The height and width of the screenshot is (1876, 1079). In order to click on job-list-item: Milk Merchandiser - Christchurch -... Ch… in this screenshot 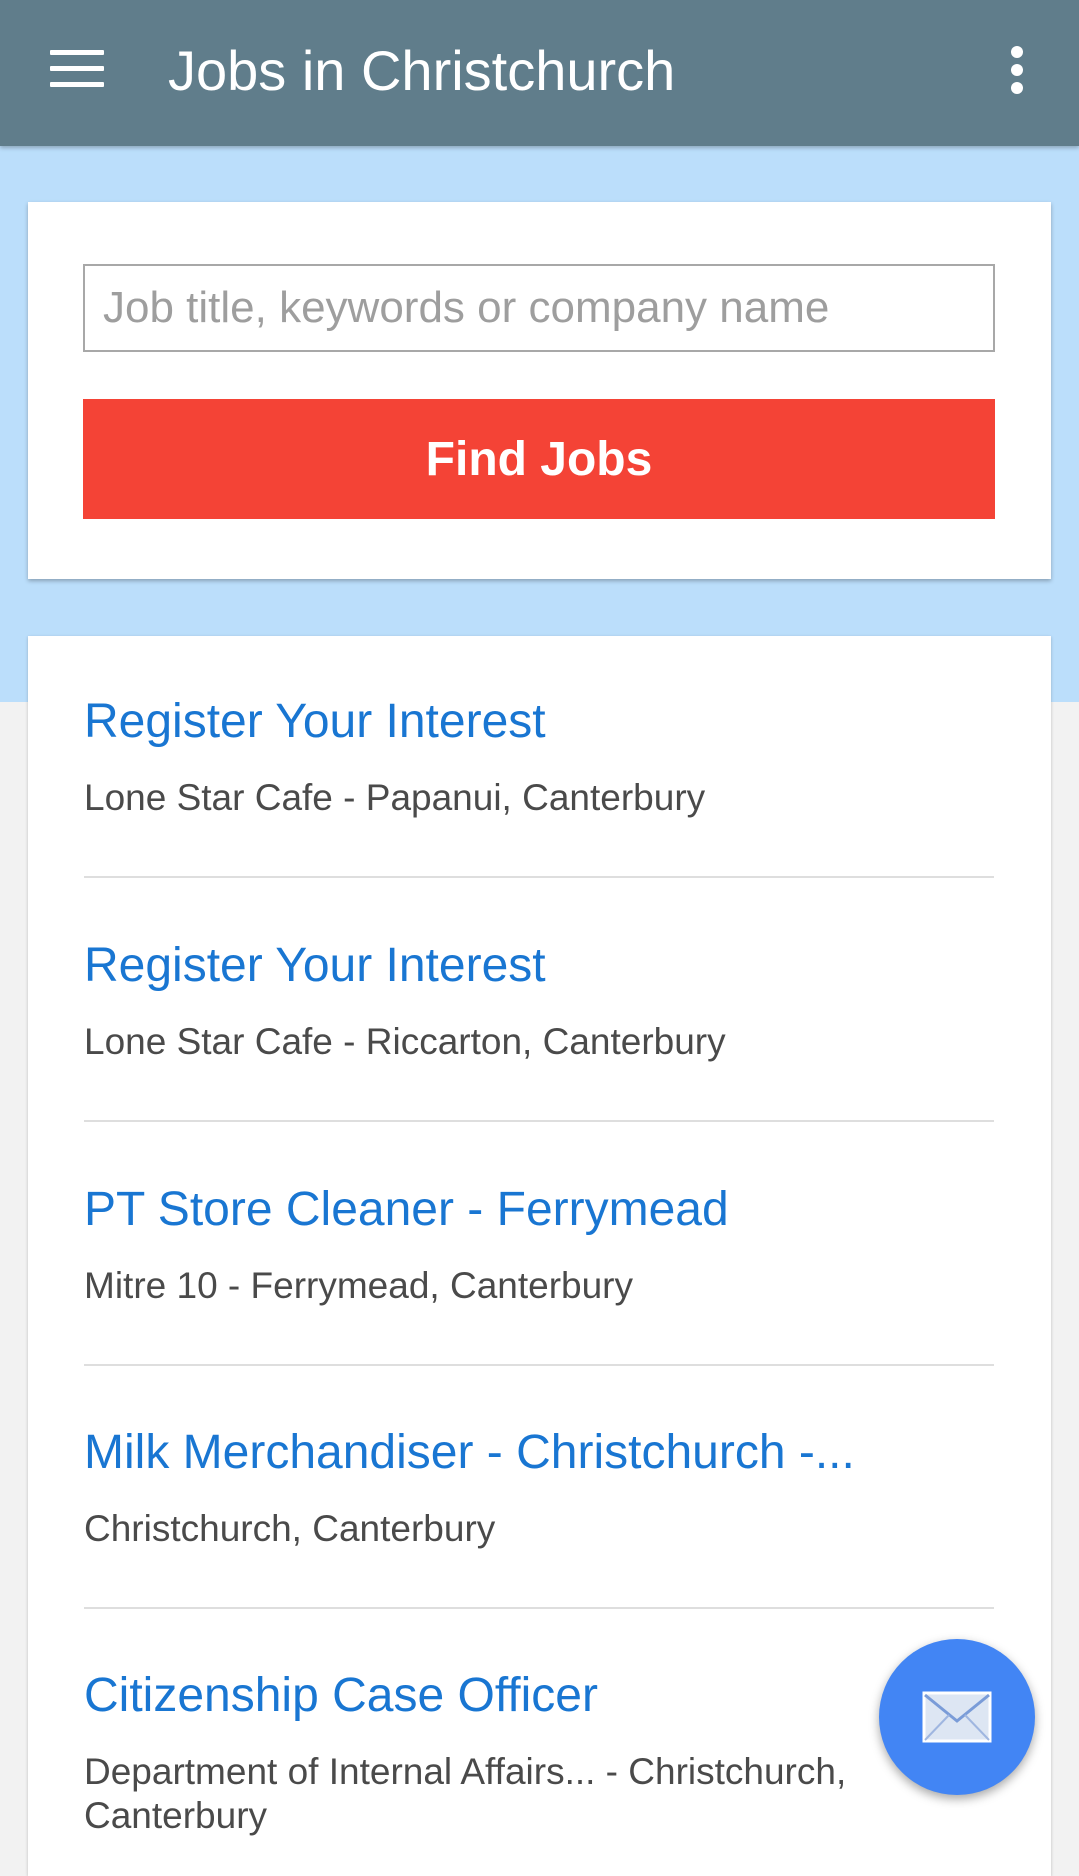, I will do `click(539, 1488)`.